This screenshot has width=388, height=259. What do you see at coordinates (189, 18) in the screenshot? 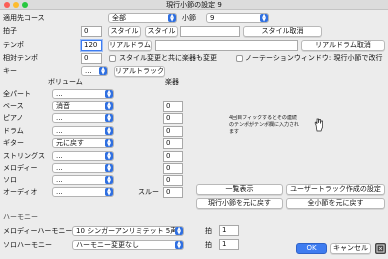
I see `measure-label: 小節` at bounding box center [189, 18].